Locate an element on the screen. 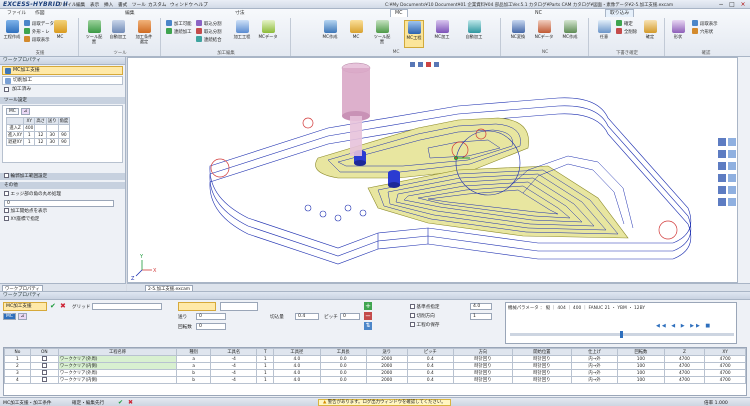  add-row-icon: + is located at coordinates (368, 306).